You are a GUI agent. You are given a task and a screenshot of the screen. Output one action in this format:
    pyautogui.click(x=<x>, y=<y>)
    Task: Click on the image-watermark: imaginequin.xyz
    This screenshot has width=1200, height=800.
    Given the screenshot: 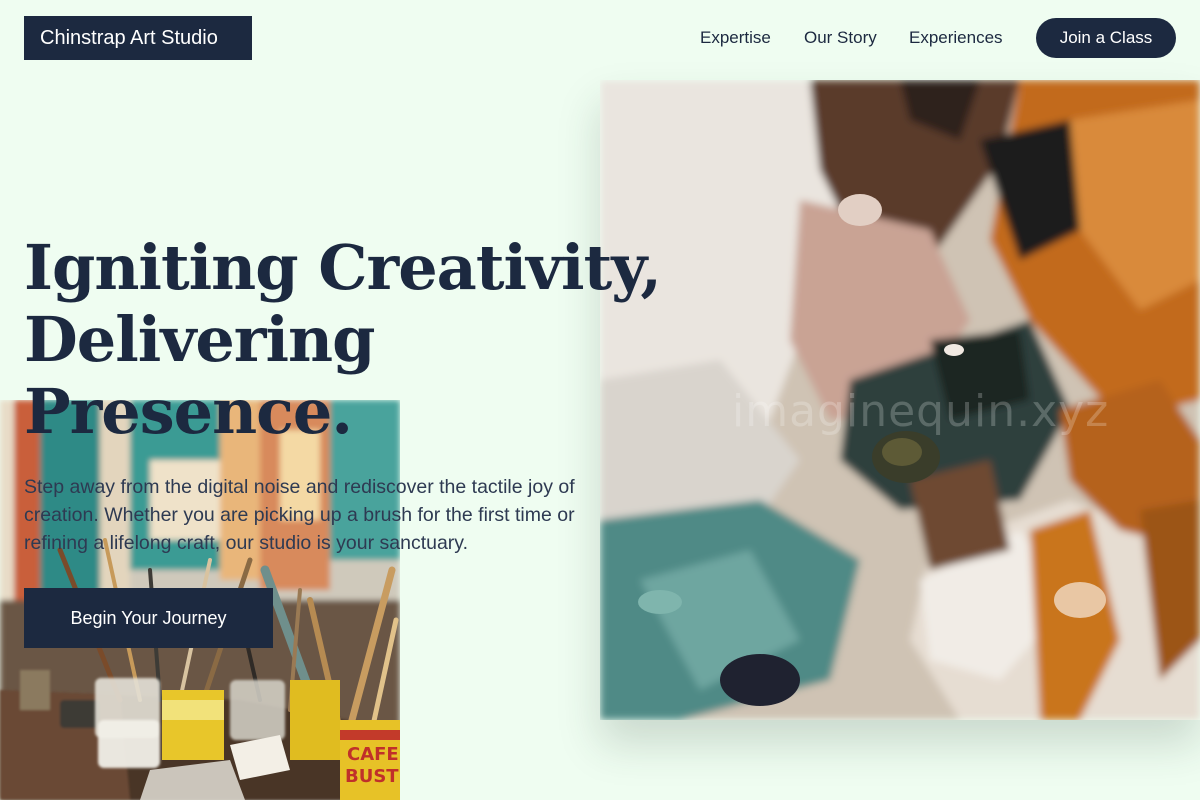 What is the action you would take?
    pyautogui.click(x=921, y=411)
    